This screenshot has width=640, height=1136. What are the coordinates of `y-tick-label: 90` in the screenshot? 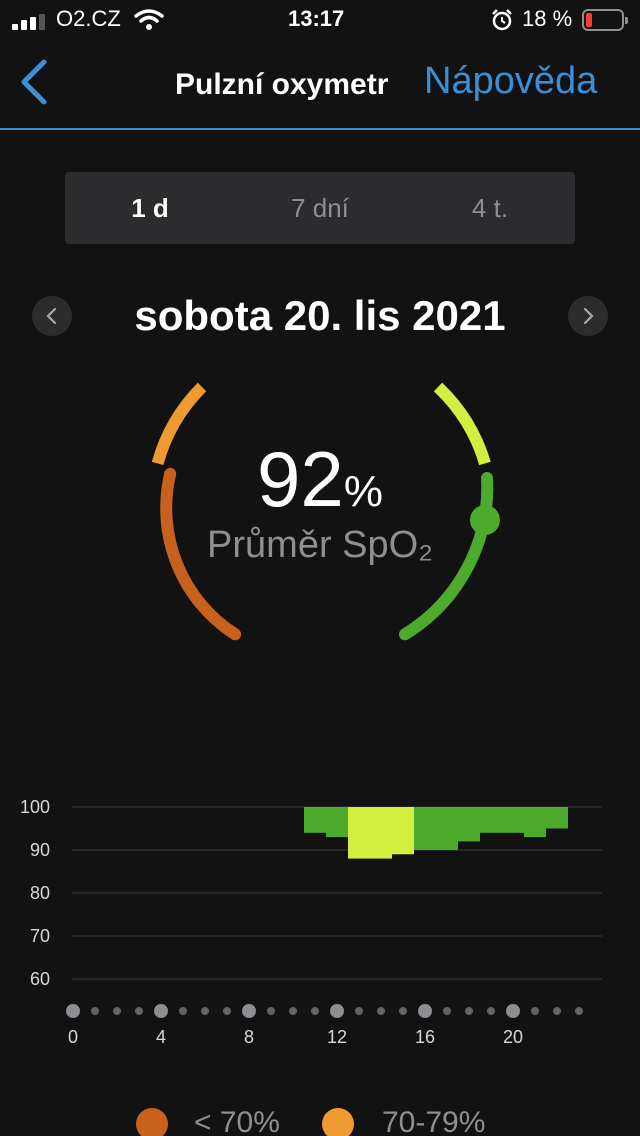 It's located at (40, 850).